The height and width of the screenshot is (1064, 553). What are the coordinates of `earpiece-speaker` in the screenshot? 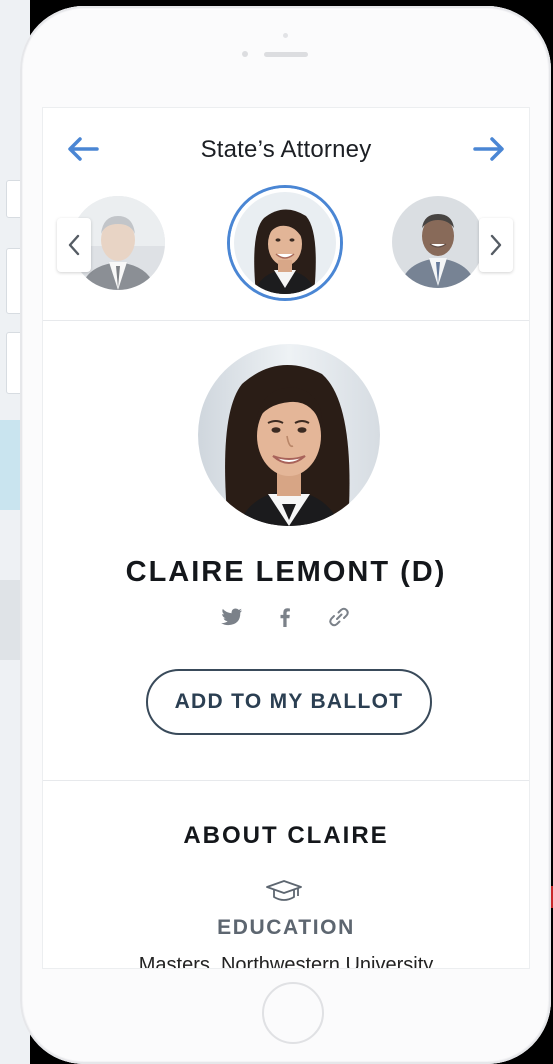 It's located at (286, 54).